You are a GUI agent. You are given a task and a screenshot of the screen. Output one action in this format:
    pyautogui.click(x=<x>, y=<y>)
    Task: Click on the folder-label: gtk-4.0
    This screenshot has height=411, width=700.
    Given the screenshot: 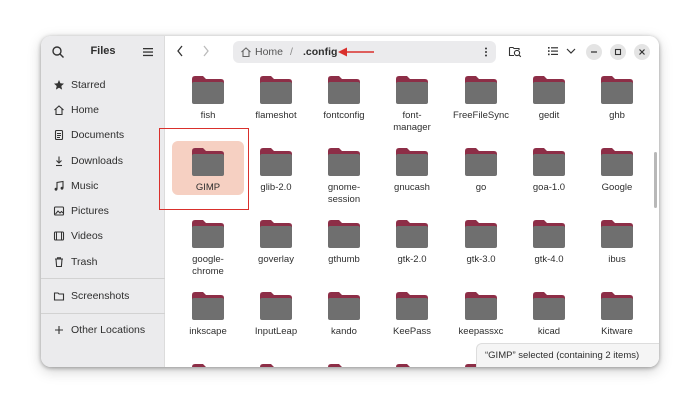 What is the action you would take?
    pyautogui.click(x=549, y=259)
    